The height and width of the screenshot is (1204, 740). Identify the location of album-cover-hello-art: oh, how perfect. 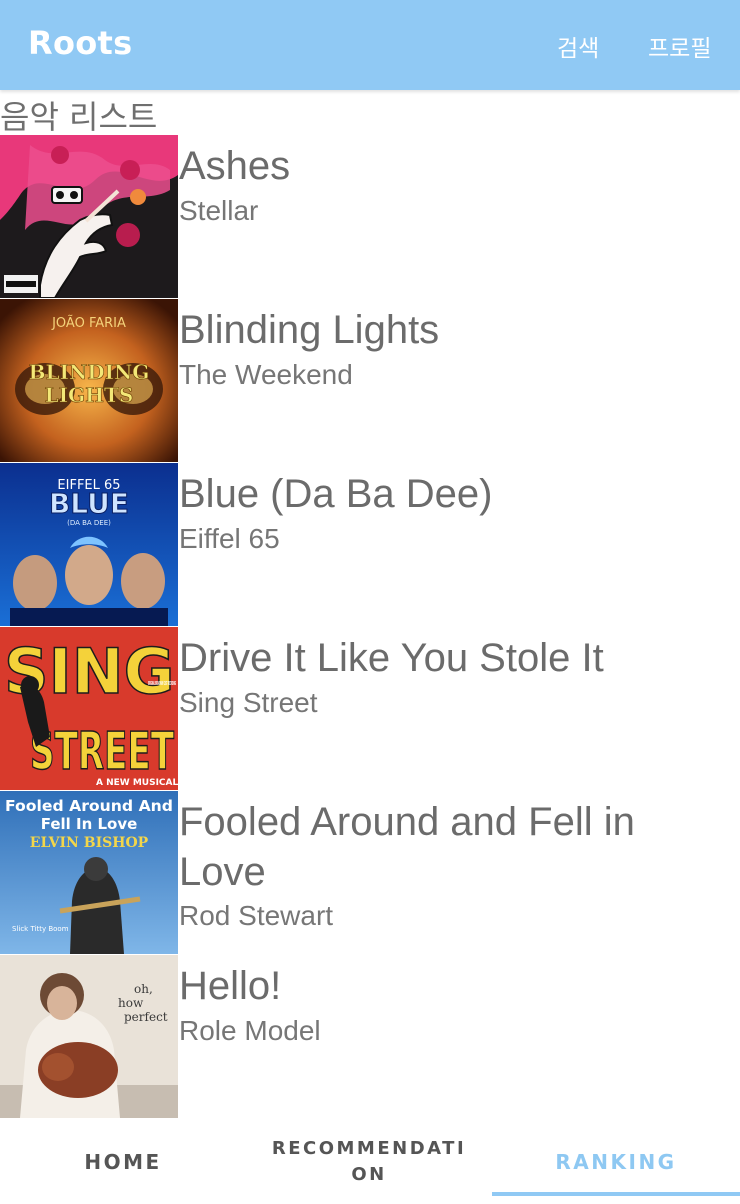
(89, 1036).